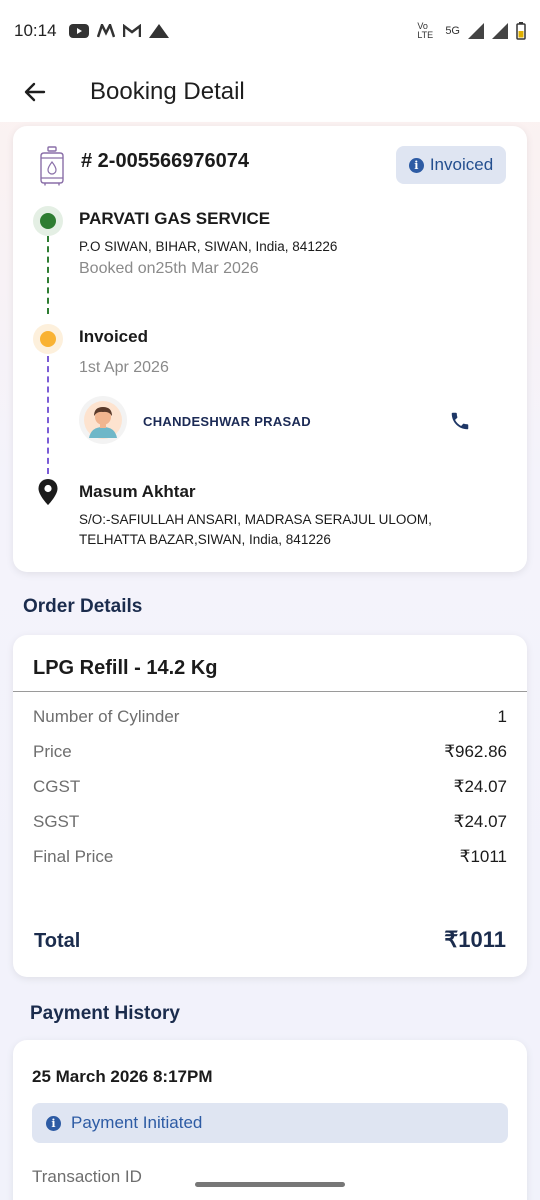 The width and height of the screenshot is (540, 1200). What do you see at coordinates (73, 856) in the screenshot?
I see `row-label-final-price: Final Price` at bounding box center [73, 856].